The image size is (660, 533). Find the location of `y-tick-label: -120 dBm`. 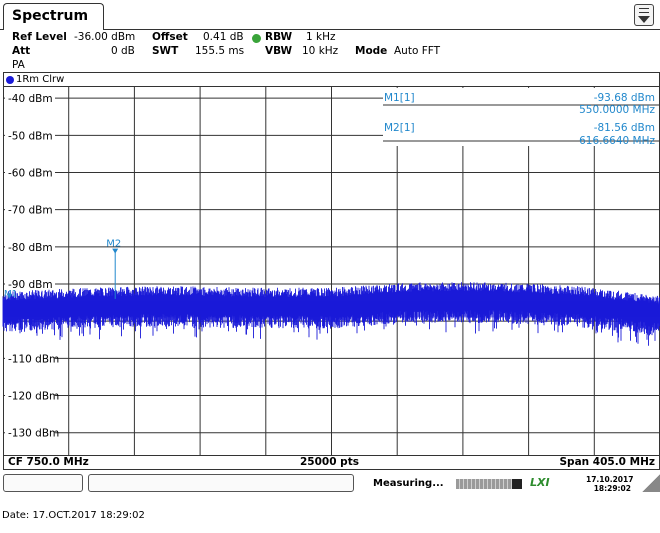

y-tick-label: -120 dBm is located at coordinates (33, 397).